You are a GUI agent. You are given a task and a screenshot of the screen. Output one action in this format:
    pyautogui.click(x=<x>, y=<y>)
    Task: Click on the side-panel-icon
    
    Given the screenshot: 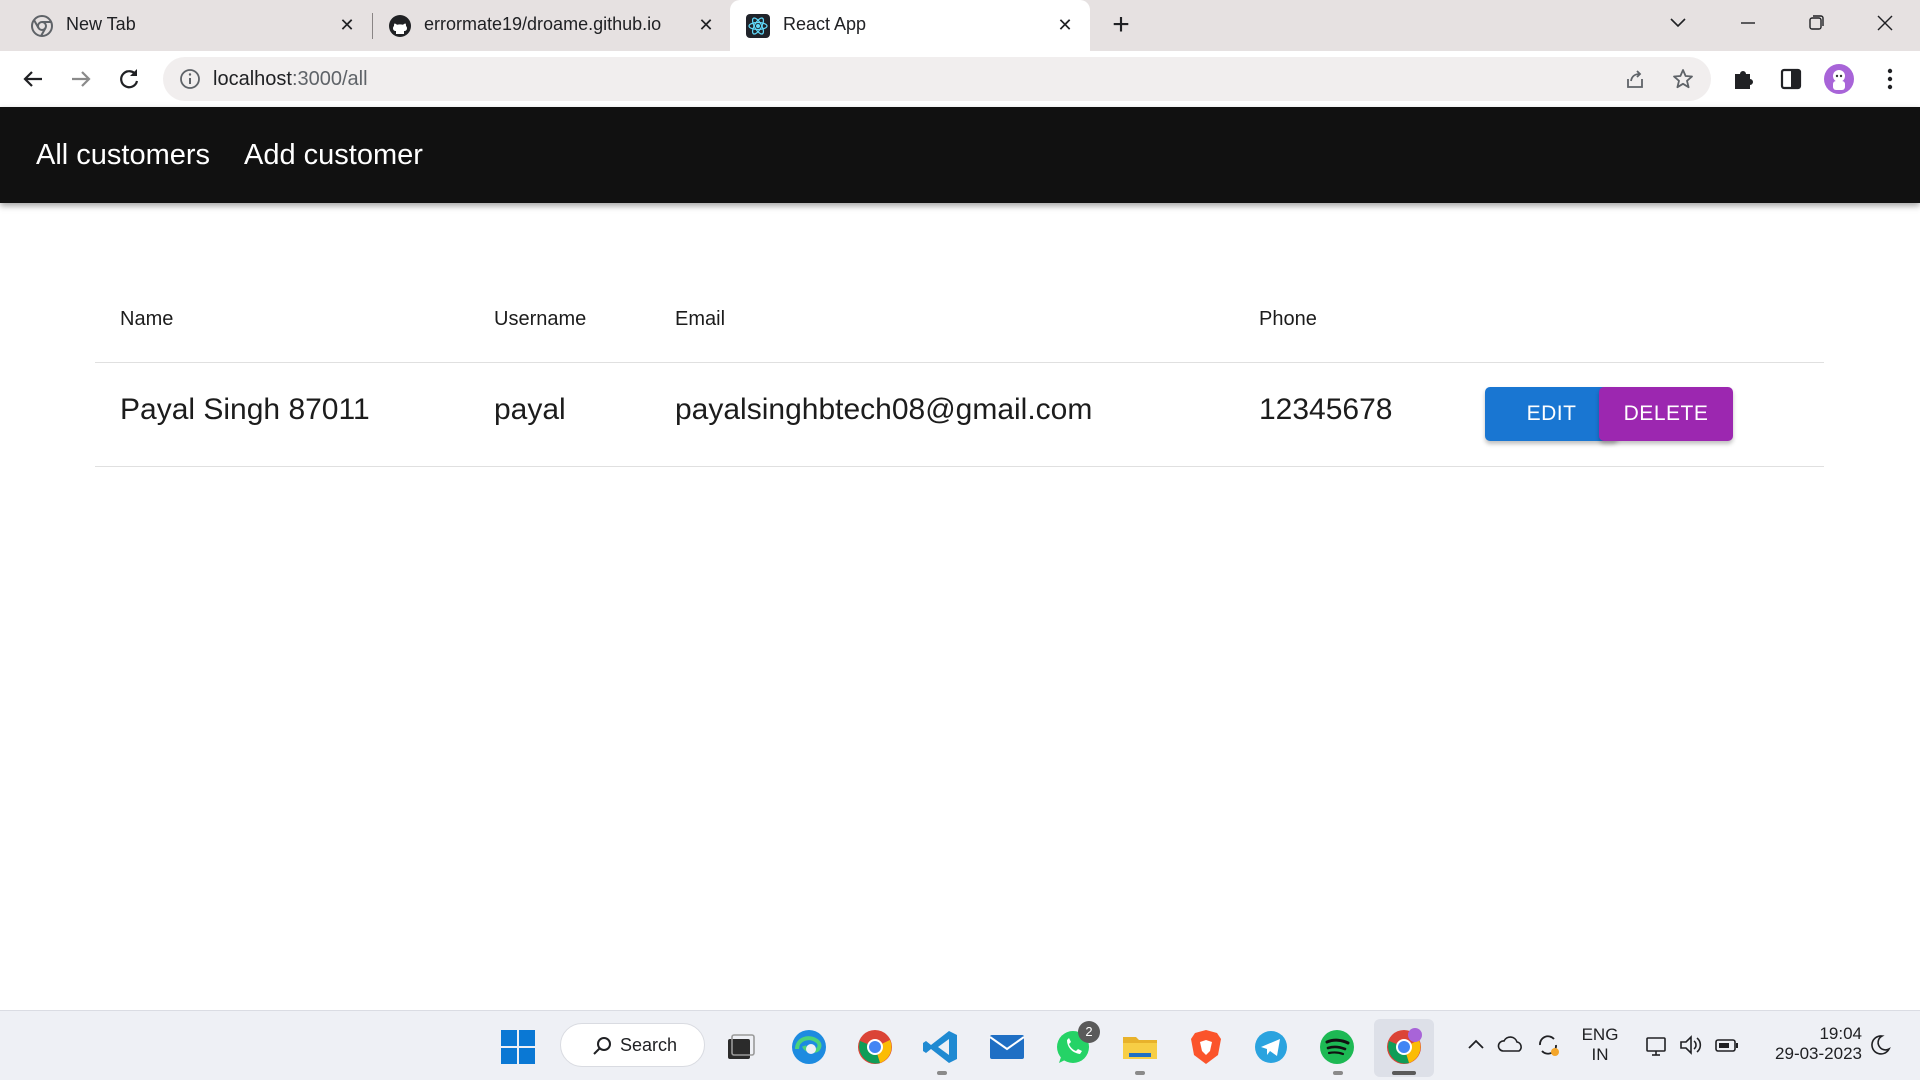 What is the action you would take?
    pyautogui.click(x=1791, y=79)
    